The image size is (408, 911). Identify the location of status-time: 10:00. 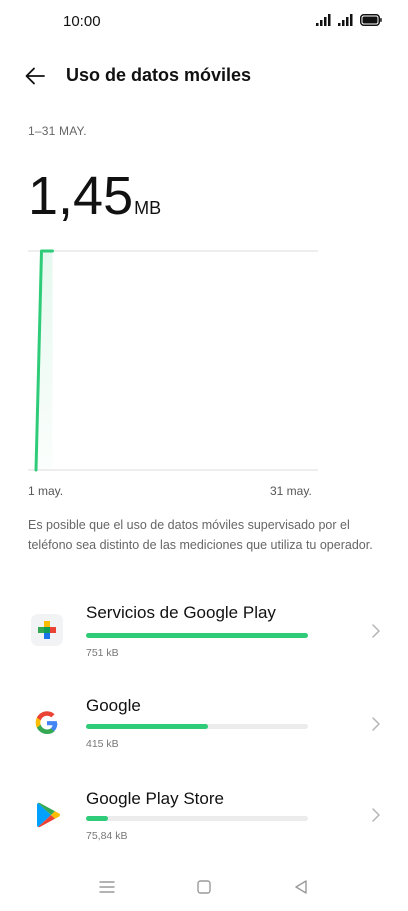
(82, 21).